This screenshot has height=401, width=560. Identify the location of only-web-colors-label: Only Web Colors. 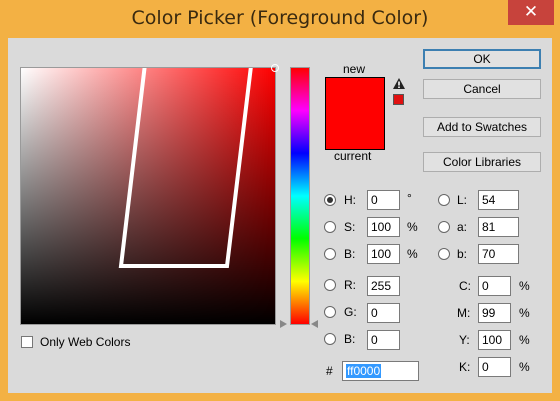
(85, 342).